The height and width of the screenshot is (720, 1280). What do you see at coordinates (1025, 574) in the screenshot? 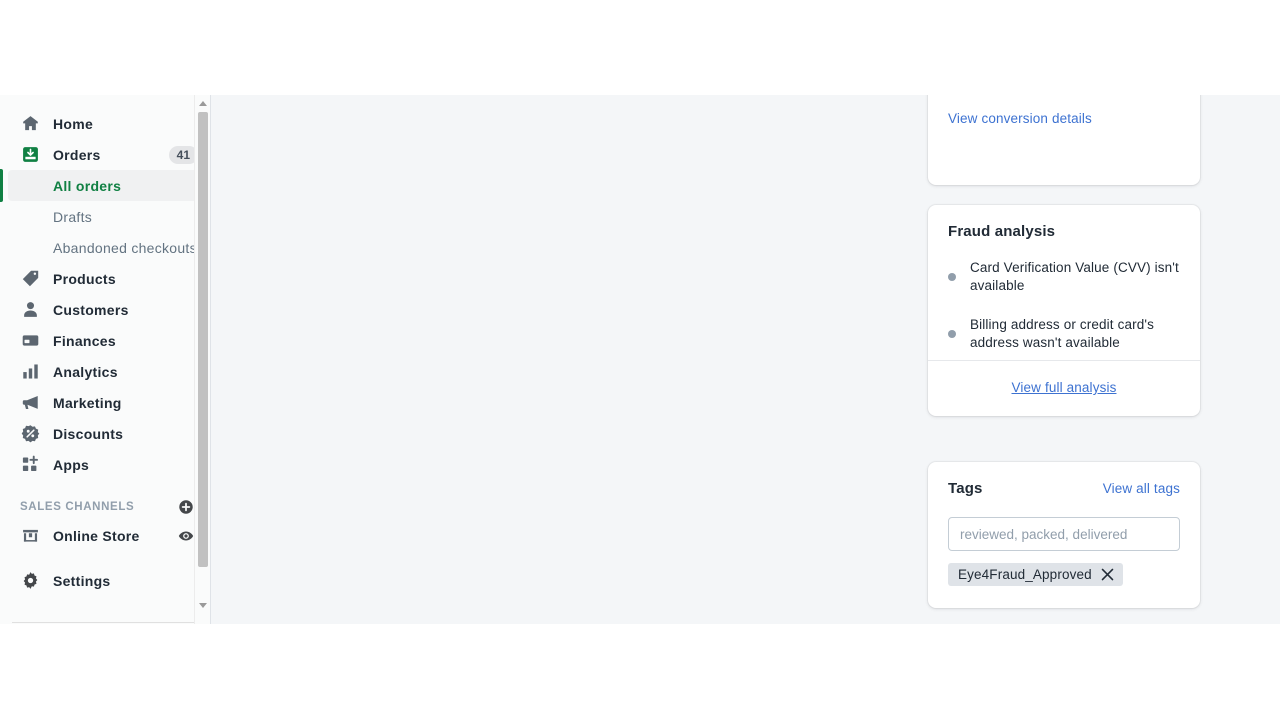
I see `tag-chip-label: Eye4Fraud_Approved` at bounding box center [1025, 574].